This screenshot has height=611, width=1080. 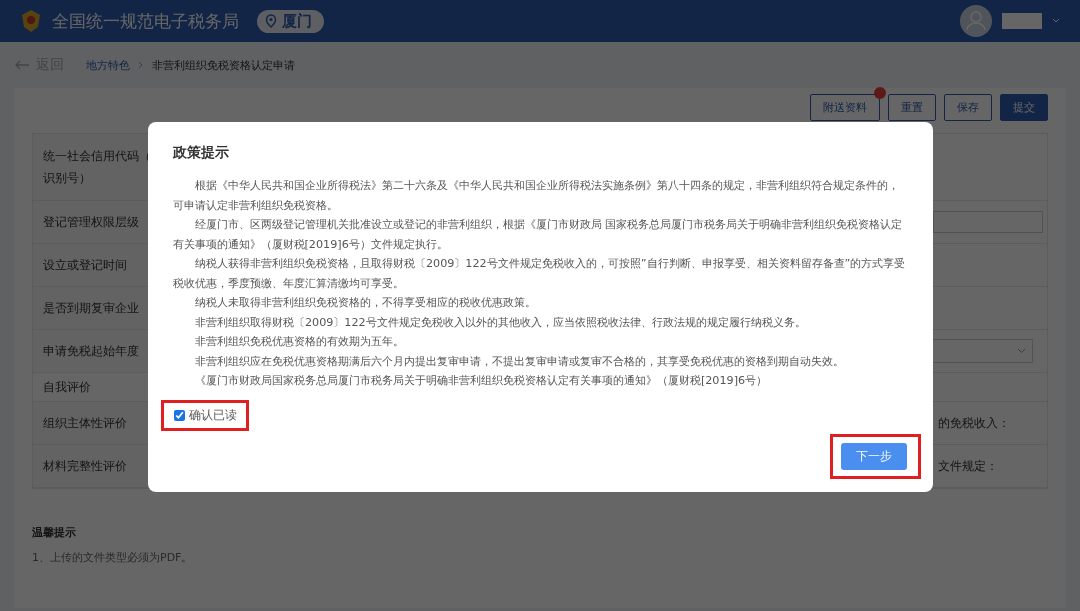 I want to click on confirm-checkbox, so click(x=179, y=415).